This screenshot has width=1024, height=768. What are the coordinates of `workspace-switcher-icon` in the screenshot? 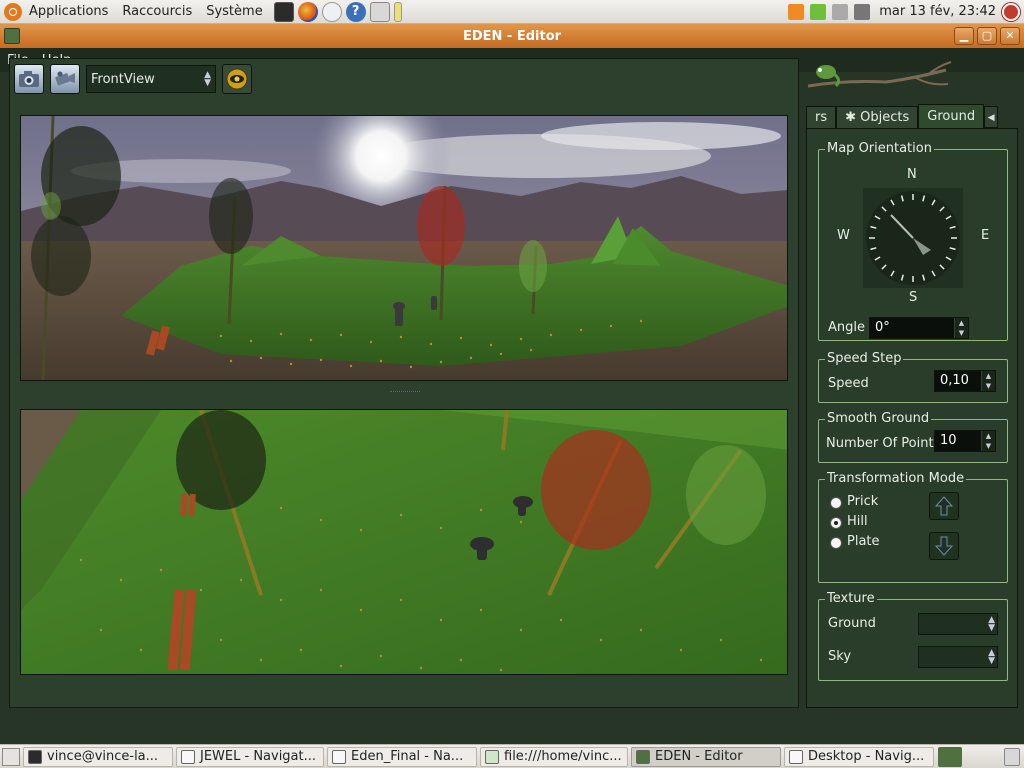 It's located at (950, 756).